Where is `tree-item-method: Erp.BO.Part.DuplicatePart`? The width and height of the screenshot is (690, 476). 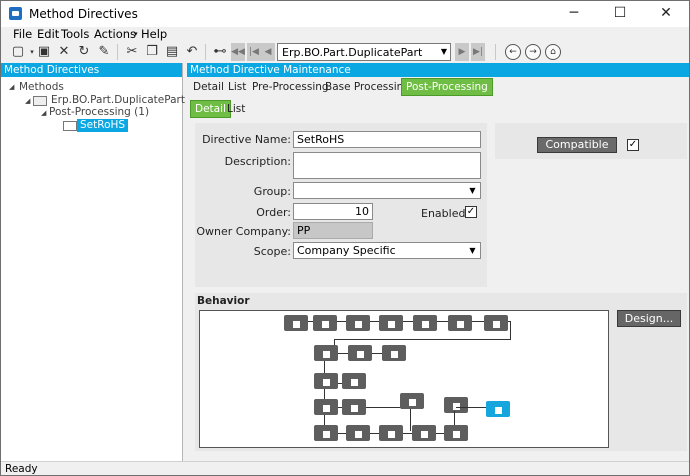
tree-item-method: Erp.BO.Part.DuplicatePart is located at coordinates (118, 100).